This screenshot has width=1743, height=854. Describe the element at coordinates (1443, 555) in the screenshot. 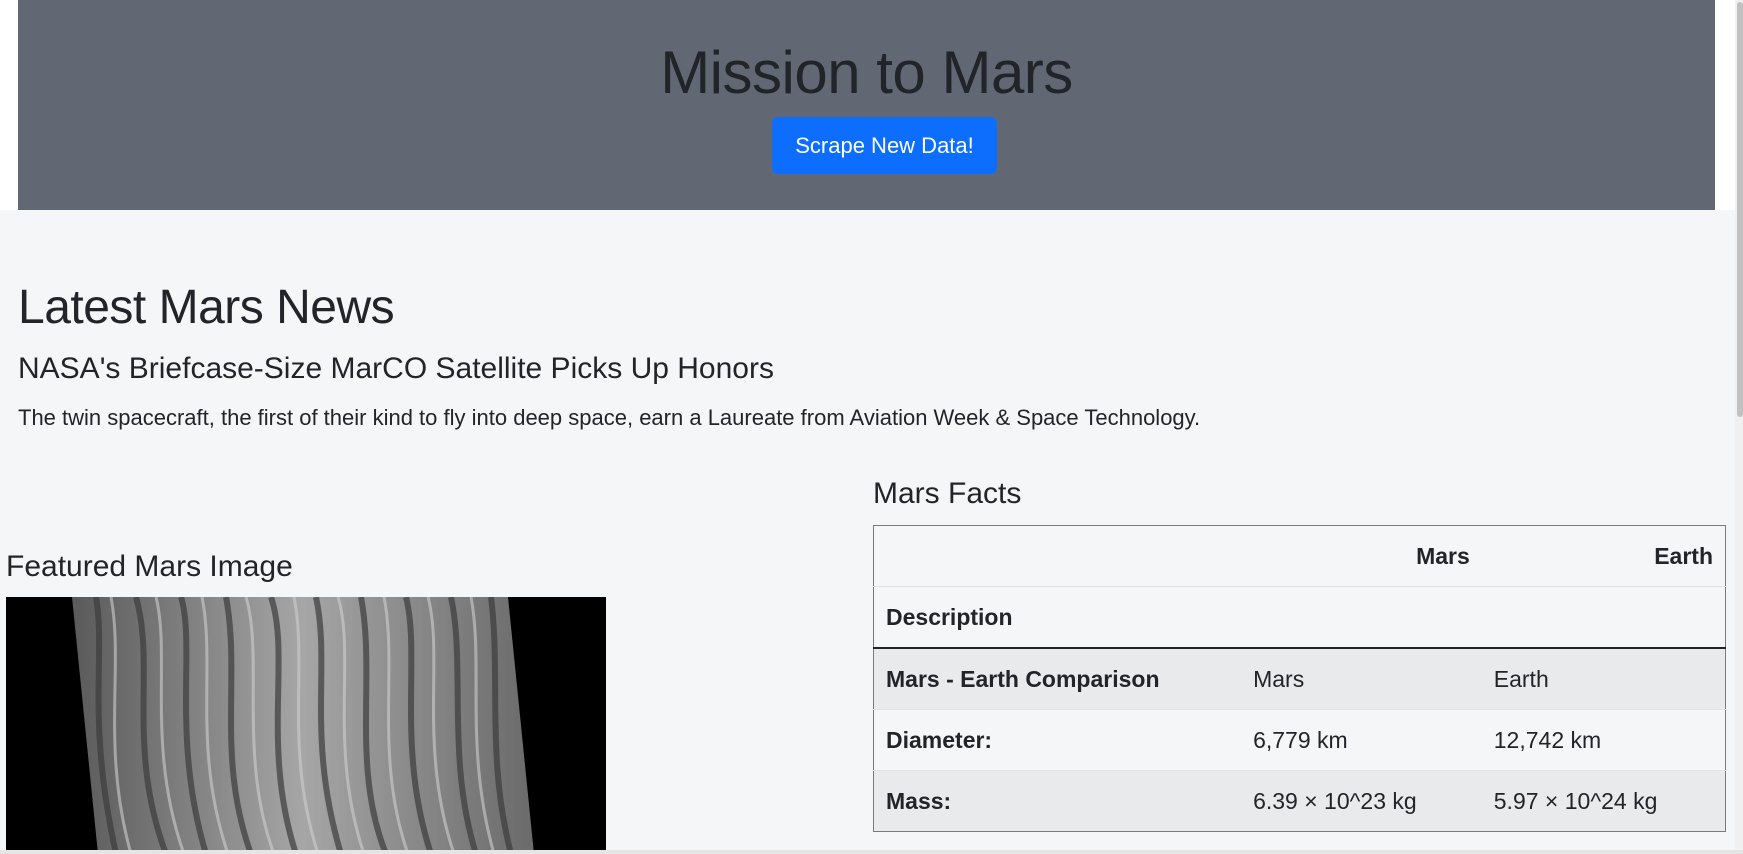

I see `table-header-mars: Mars` at that location.